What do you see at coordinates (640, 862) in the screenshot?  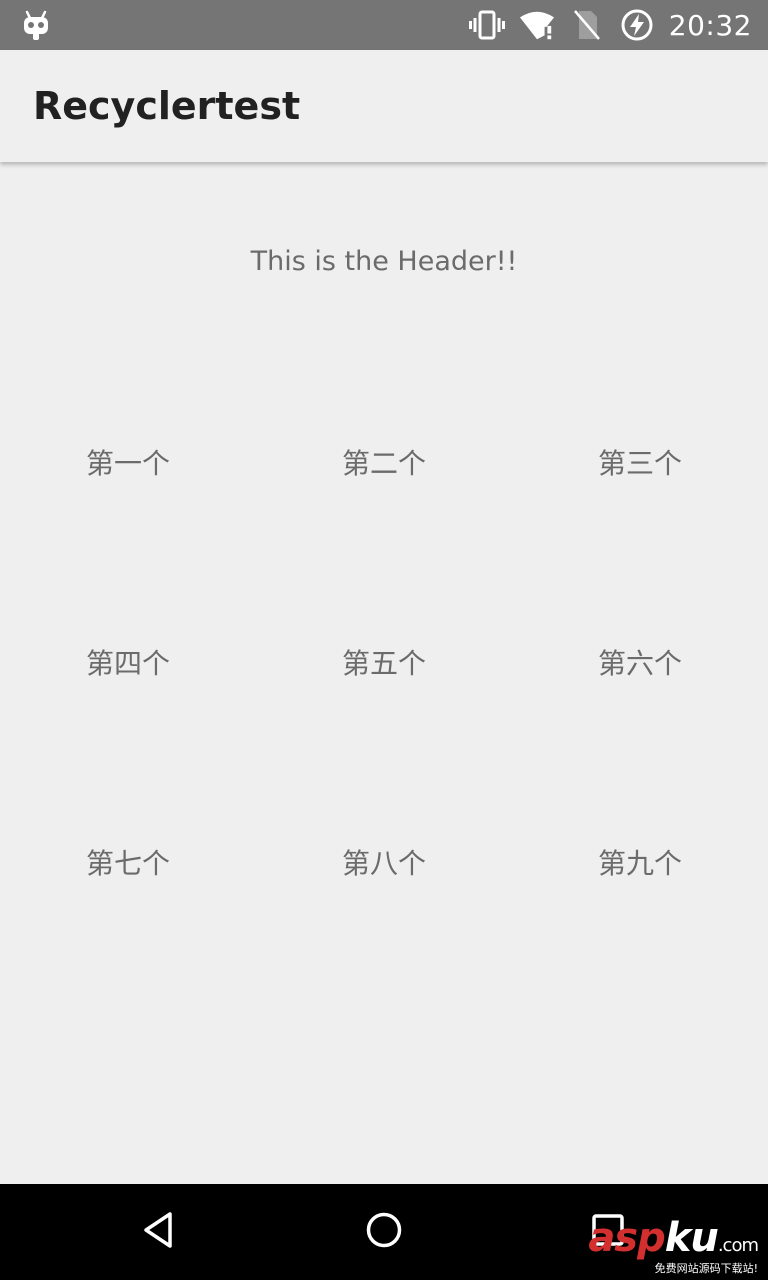 I see `grid-item: 第九个` at bounding box center [640, 862].